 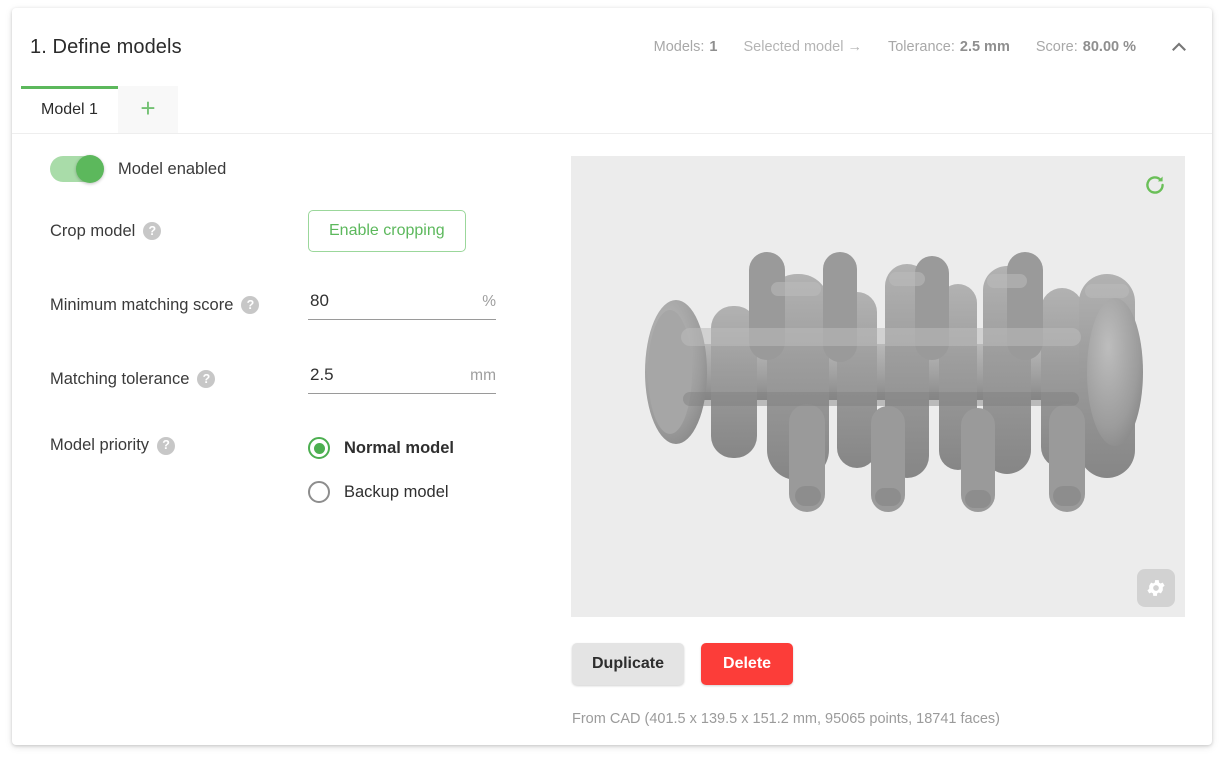 What do you see at coordinates (166, 445) in the screenshot?
I see `help-icon-model-priority: ?` at bounding box center [166, 445].